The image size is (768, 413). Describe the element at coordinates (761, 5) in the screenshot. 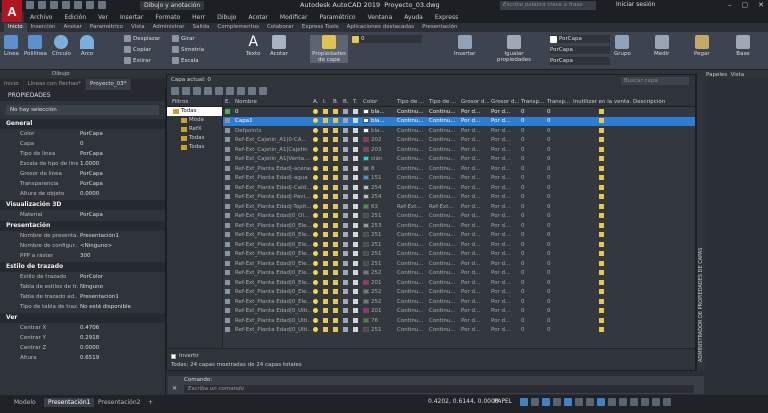

I see `close-icon: ✕` at that location.